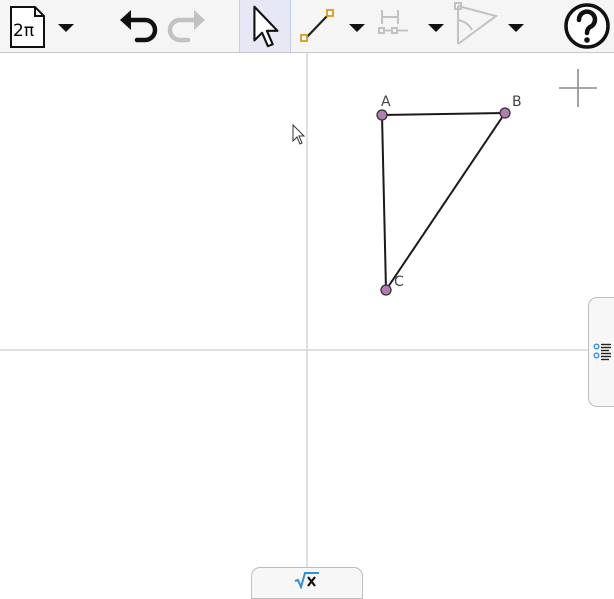 This screenshot has height=599, width=614. What do you see at coordinates (578, 88) in the screenshot?
I see `zoom-crosshair-icon` at bounding box center [578, 88].